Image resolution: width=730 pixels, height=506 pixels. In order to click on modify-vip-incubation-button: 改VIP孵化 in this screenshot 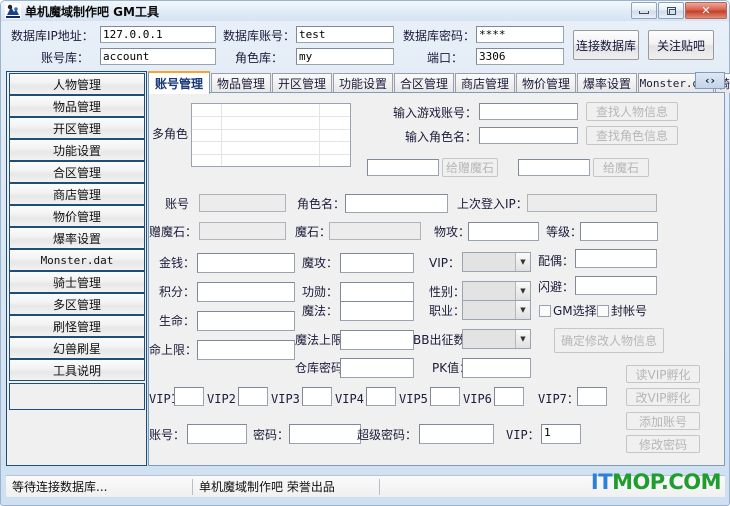, I will do `click(663, 397)`.